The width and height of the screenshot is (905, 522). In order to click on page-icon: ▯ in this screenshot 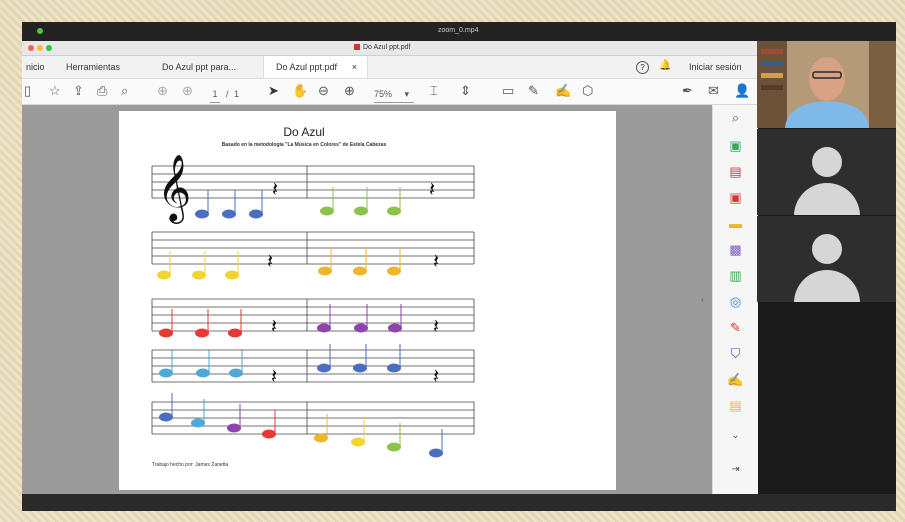, I will do `click(27, 91)`.